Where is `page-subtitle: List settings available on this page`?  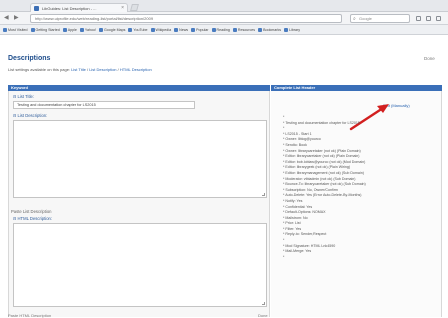 page-subtitle: List settings available on this page is located at coordinates (80, 69).